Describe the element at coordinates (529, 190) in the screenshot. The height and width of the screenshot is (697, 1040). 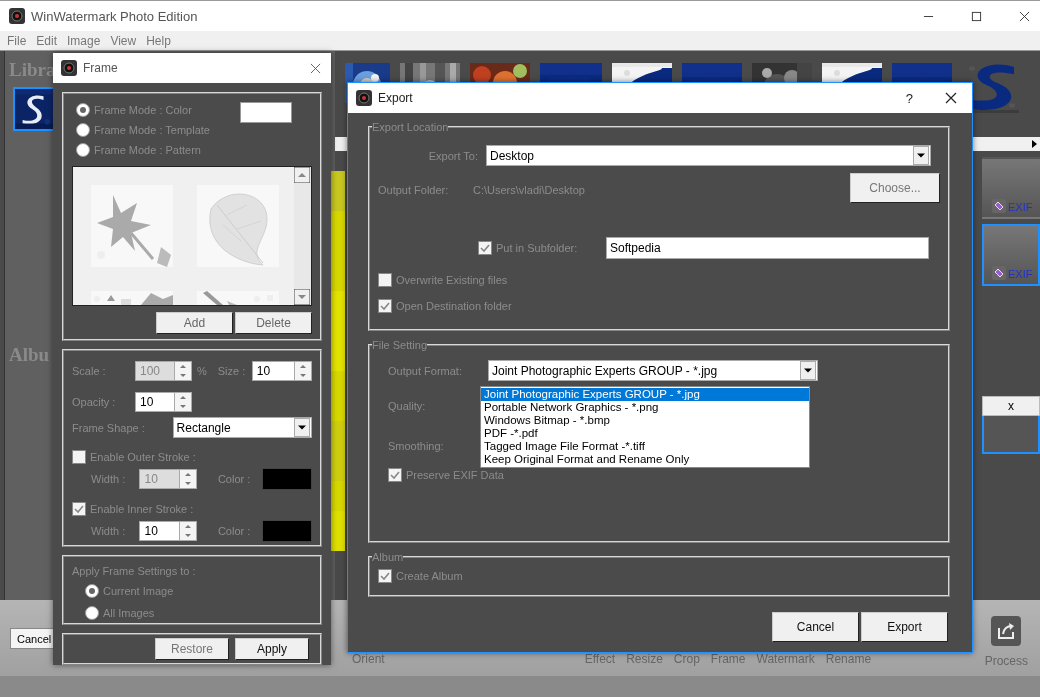
I see `folder-path: C:\Users\vladi\Desktop` at that location.